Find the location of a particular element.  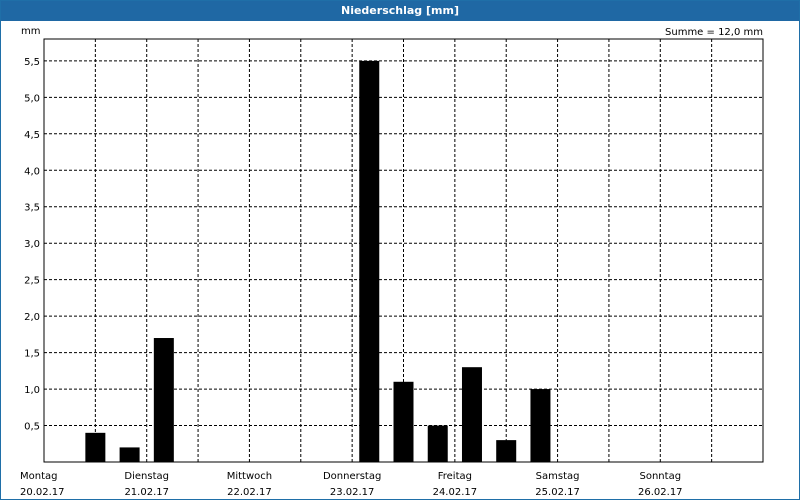

x-tick-weekday: Dienstag is located at coordinates (146, 476).